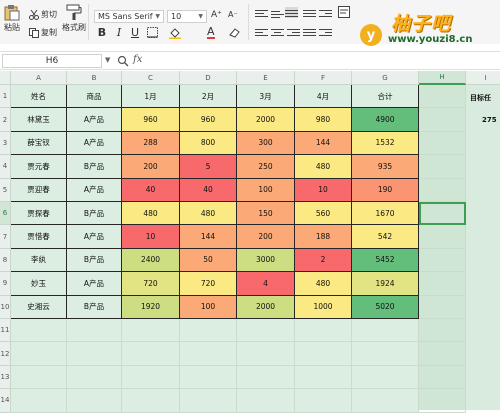 The image size is (500, 413). What do you see at coordinates (309, 13) in the screenshot?
I see `distributed-icon` at bounding box center [309, 13].